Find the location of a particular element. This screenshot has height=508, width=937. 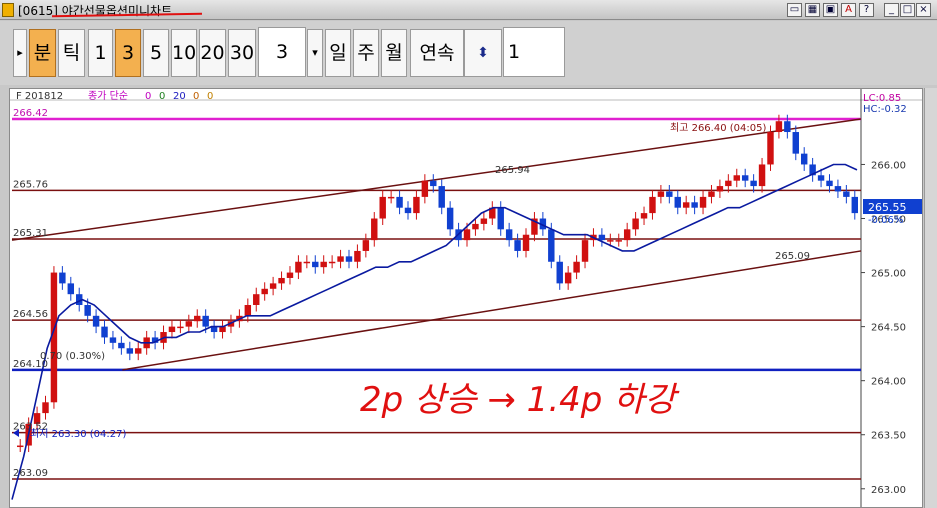

maximize-button: □ is located at coordinates (907, 10).